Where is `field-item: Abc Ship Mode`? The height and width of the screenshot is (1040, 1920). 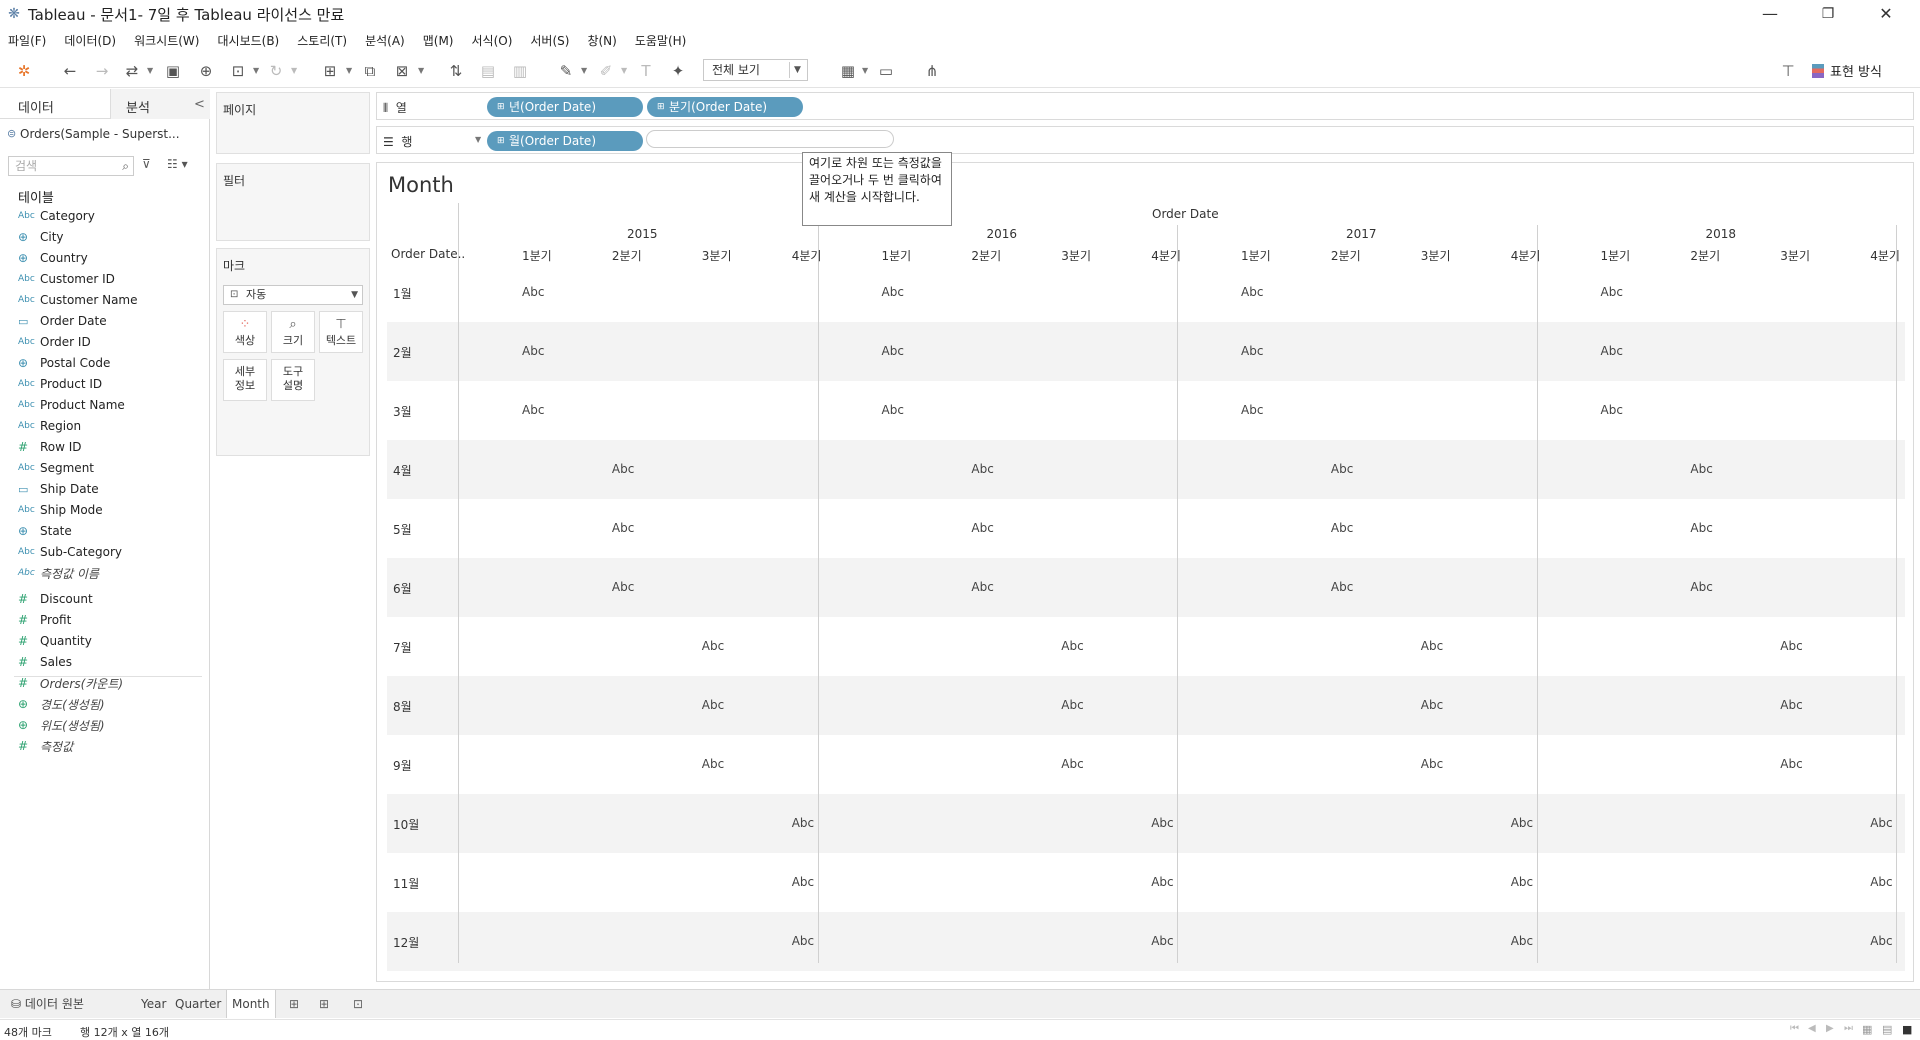 field-item: Abc Ship Mode is located at coordinates (60, 510).